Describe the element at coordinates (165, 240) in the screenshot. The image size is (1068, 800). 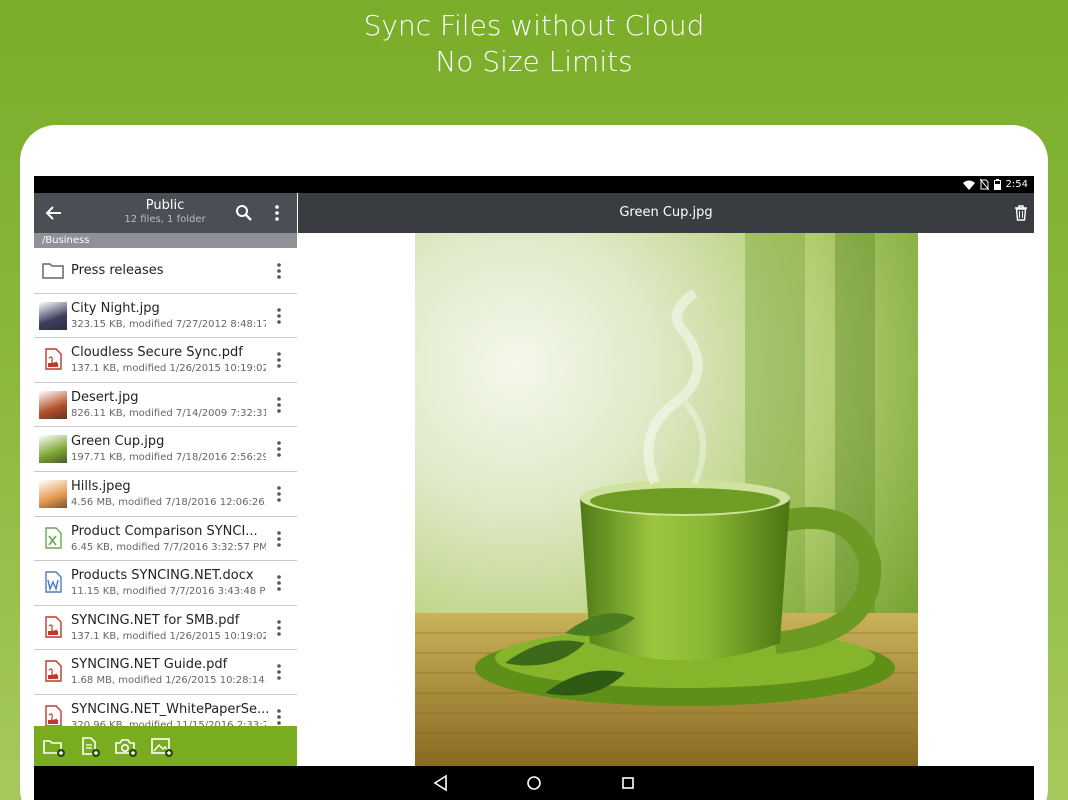
I see `breadcrumb: /Business` at that location.